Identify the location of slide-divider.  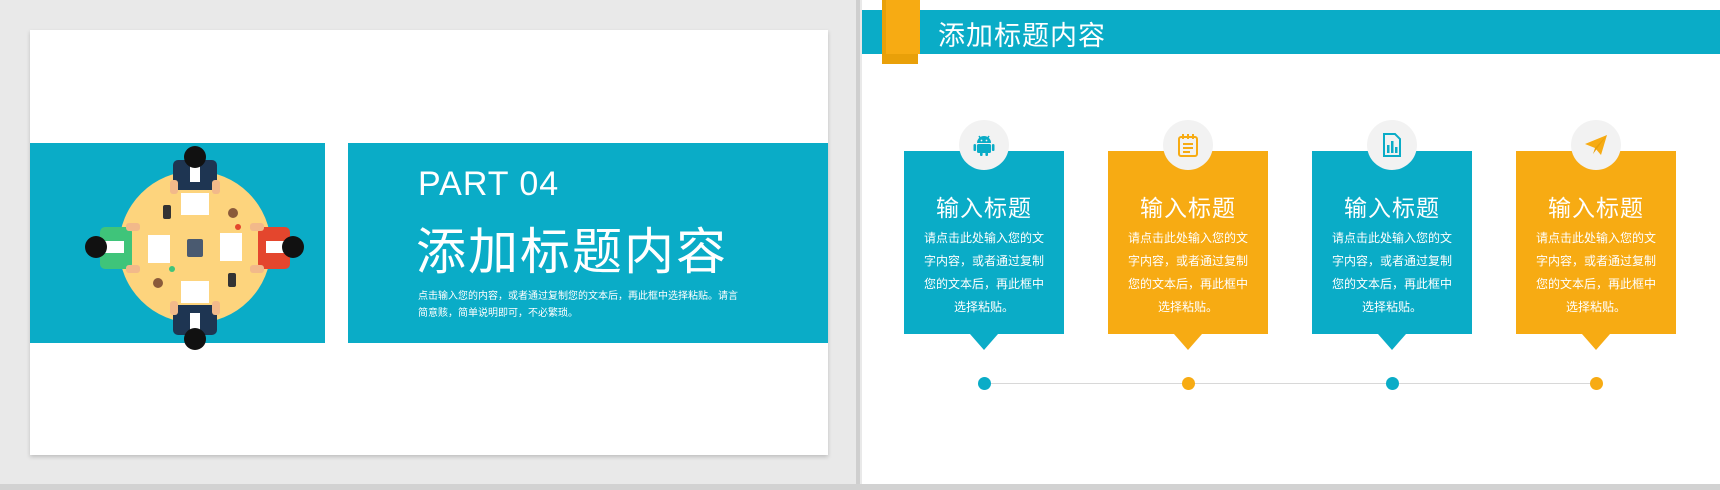
(858, 245).